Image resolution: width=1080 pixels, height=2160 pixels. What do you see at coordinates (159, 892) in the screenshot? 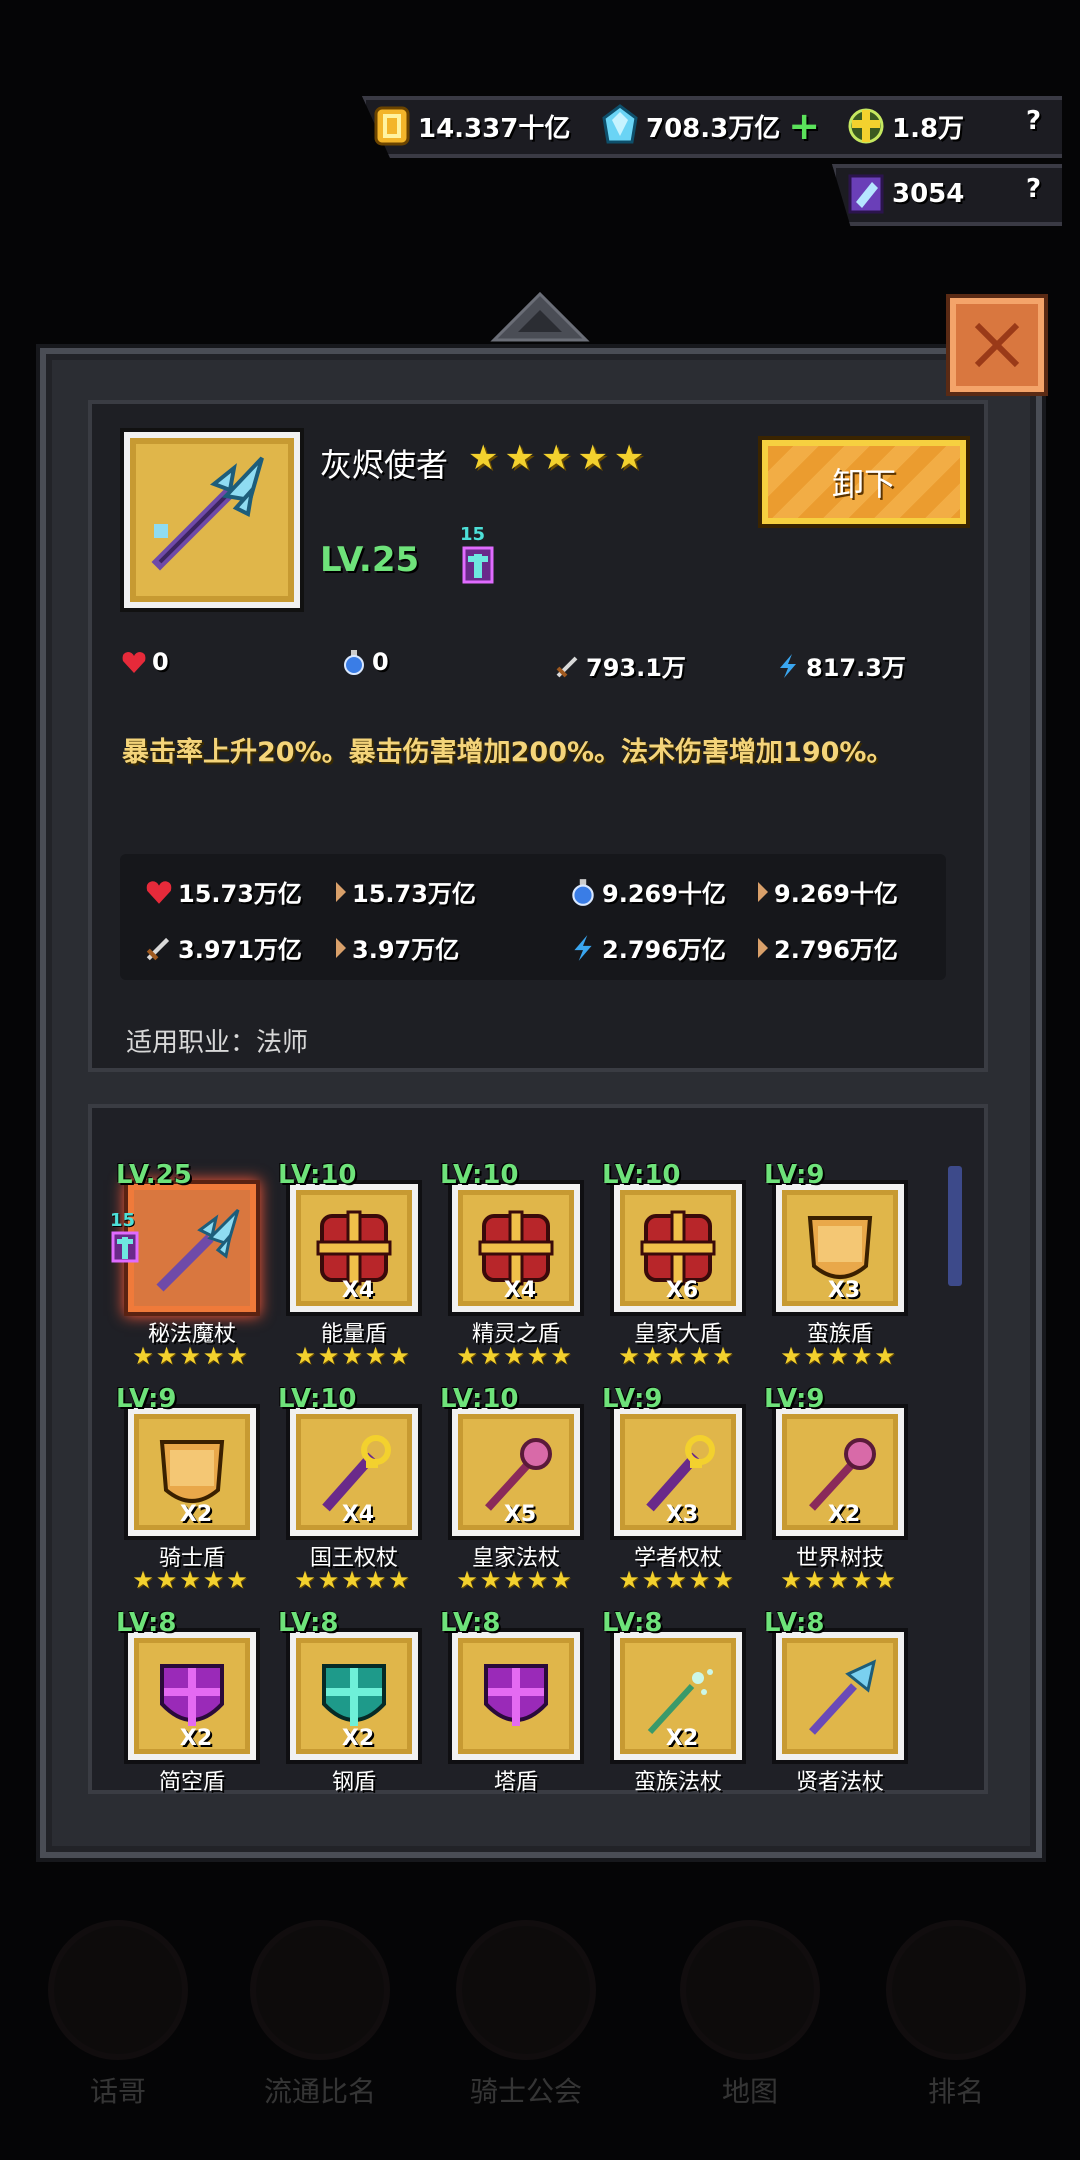
I see `heart-icon` at bounding box center [159, 892].